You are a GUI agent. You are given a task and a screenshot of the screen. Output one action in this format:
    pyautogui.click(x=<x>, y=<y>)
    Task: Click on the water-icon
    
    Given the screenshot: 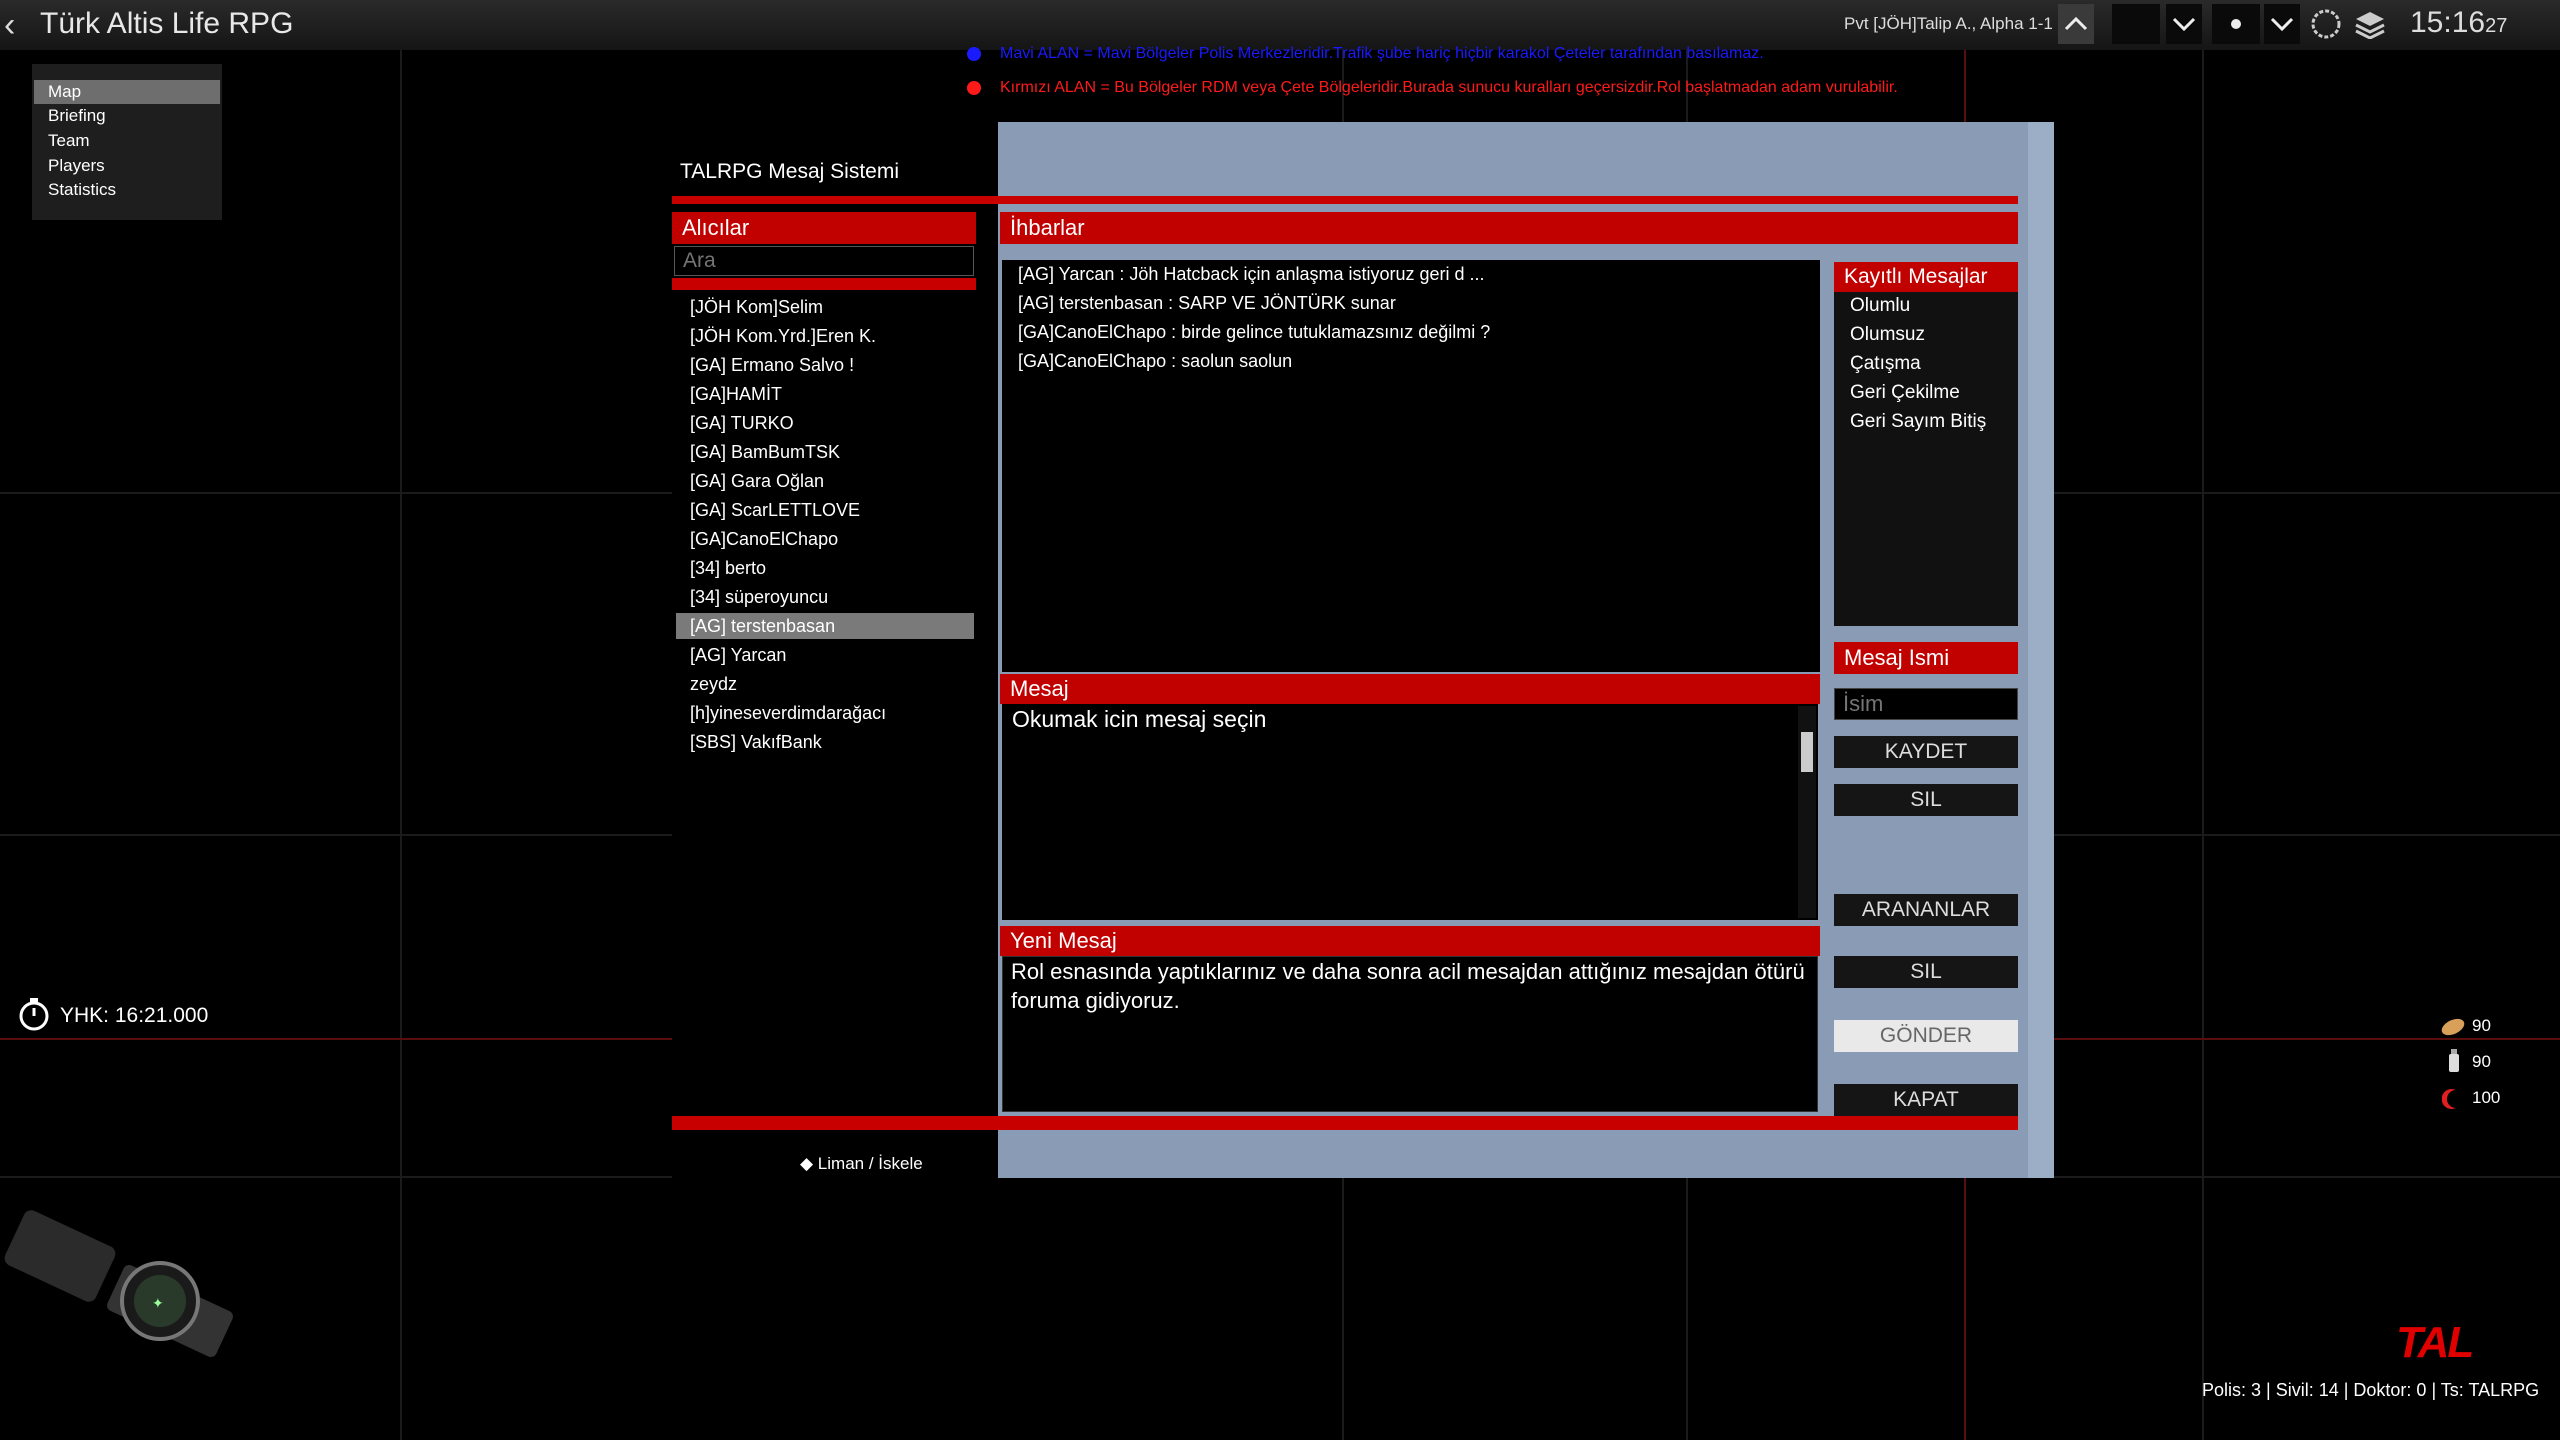 What is the action you would take?
    pyautogui.click(x=2454, y=1063)
    